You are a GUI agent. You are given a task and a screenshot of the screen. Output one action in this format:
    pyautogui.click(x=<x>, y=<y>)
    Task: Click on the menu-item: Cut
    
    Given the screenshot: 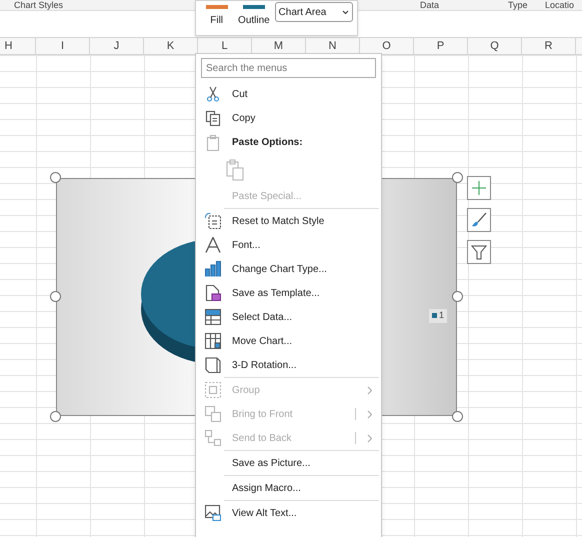 What is the action you would take?
    pyautogui.click(x=288, y=94)
    